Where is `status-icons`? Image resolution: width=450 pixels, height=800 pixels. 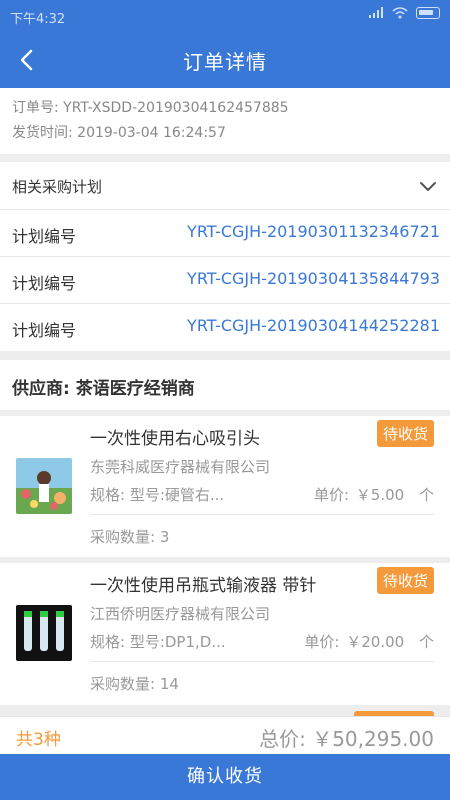 status-icons is located at coordinates (404, 13).